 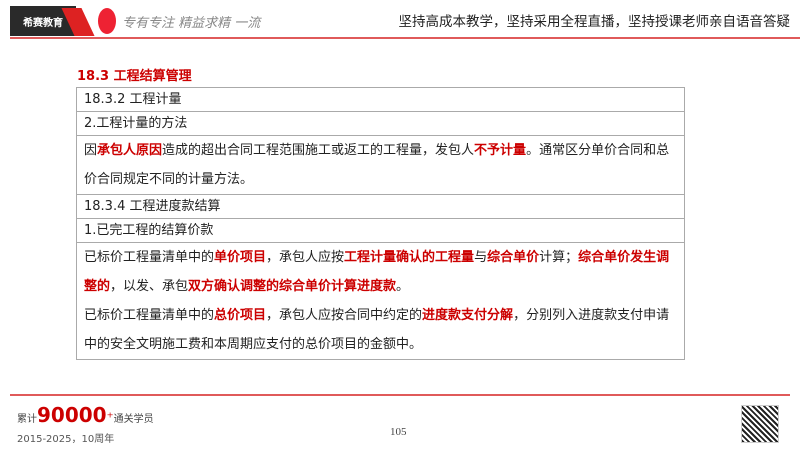 What do you see at coordinates (318, 150) in the screenshot?
I see `text: 造成的超出合同工程范围施工或返工的工程量，发包人` at bounding box center [318, 150].